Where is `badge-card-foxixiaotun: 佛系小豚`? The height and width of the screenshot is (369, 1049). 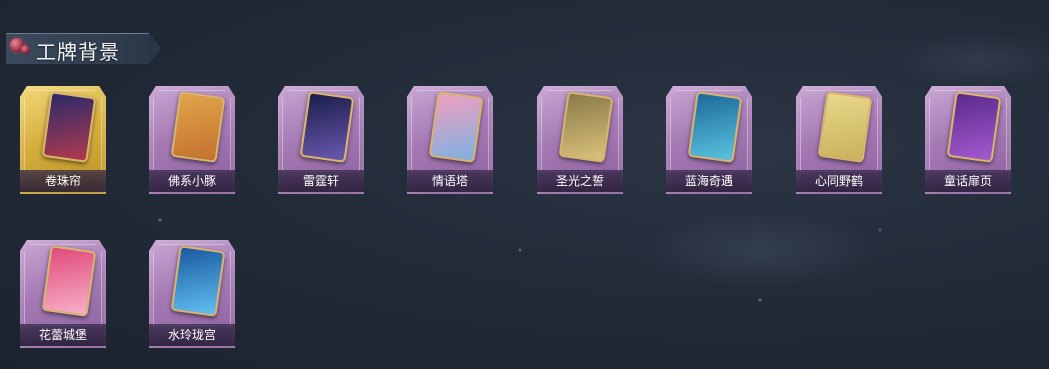
badge-card-foxixiaotun: 佛系小豚 is located at coordinates (192, 137).